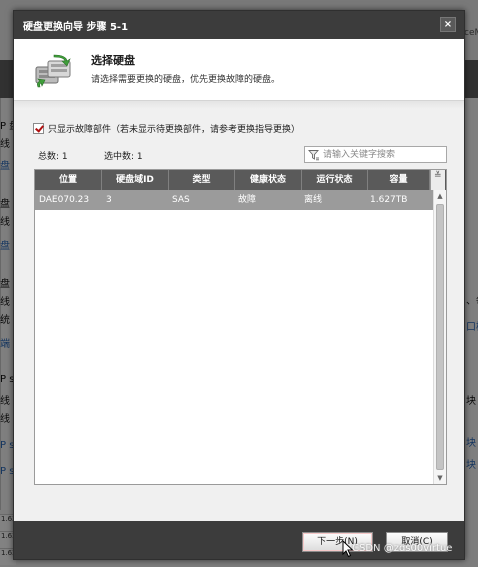 Image resolution: width=478 pixels, height=567 pixels. What do you see at coordinates (389, 200) in the screenshot?
I see `cell-capacity: 1.627TB` at bounding box center [389, 200].